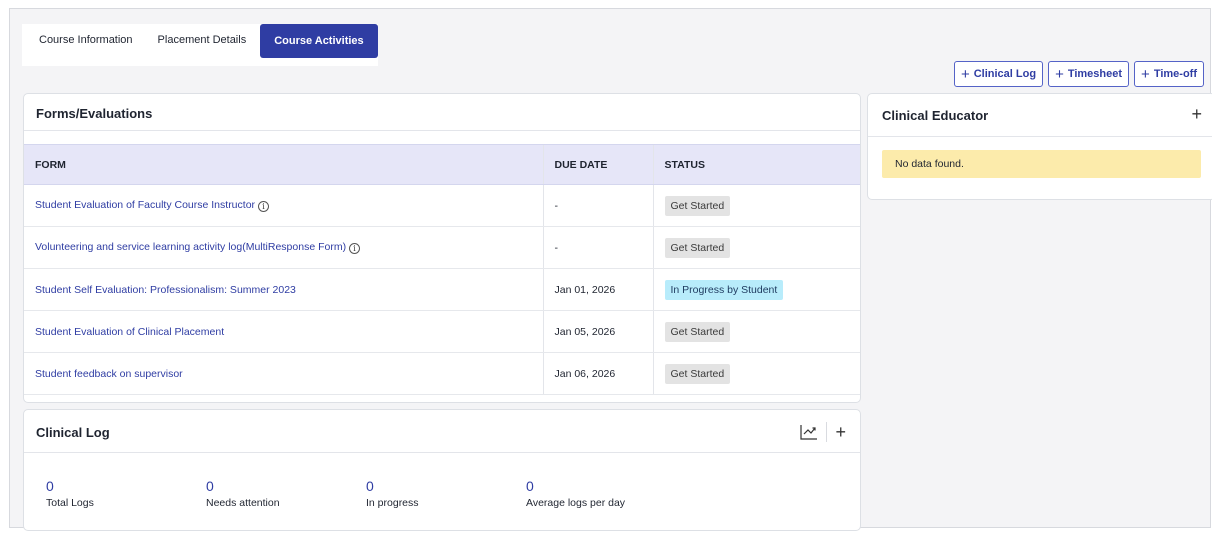 Image resolution: width=1212 pixels, height=534 pixels. I want to click on add-timesheet-button: + Timesheet, so click(1089, 74).